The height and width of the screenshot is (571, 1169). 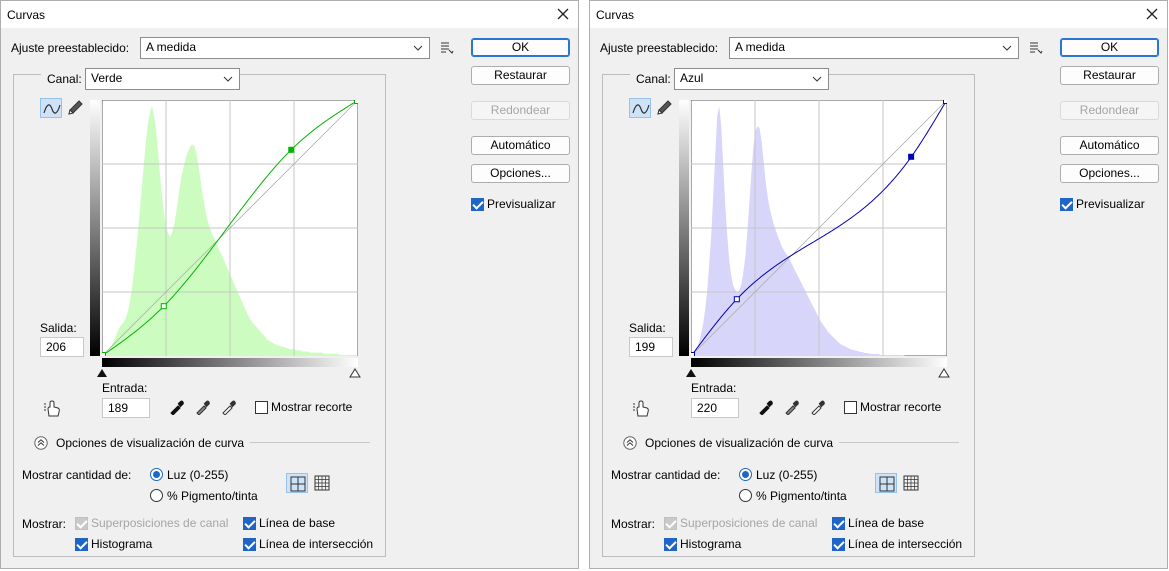 What do you see at coordinates (62, 347) in the screenshot?
I see `output-field: 206` at bounding box center [62, 347].